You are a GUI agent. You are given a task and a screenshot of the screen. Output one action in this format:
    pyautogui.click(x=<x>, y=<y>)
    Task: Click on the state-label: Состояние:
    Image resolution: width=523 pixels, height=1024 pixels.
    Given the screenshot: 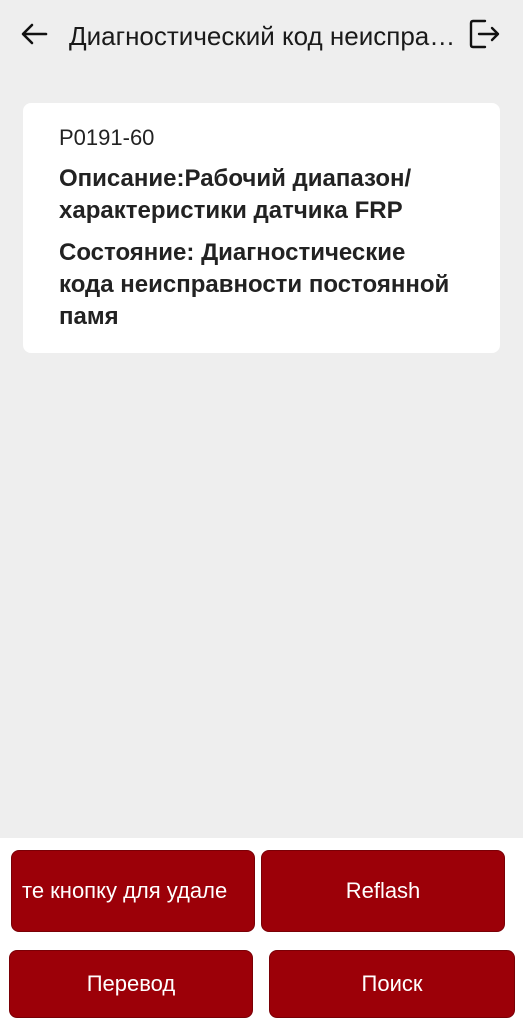 What is the action you would take?
    pyautogui.click(x=127, y=252)
    